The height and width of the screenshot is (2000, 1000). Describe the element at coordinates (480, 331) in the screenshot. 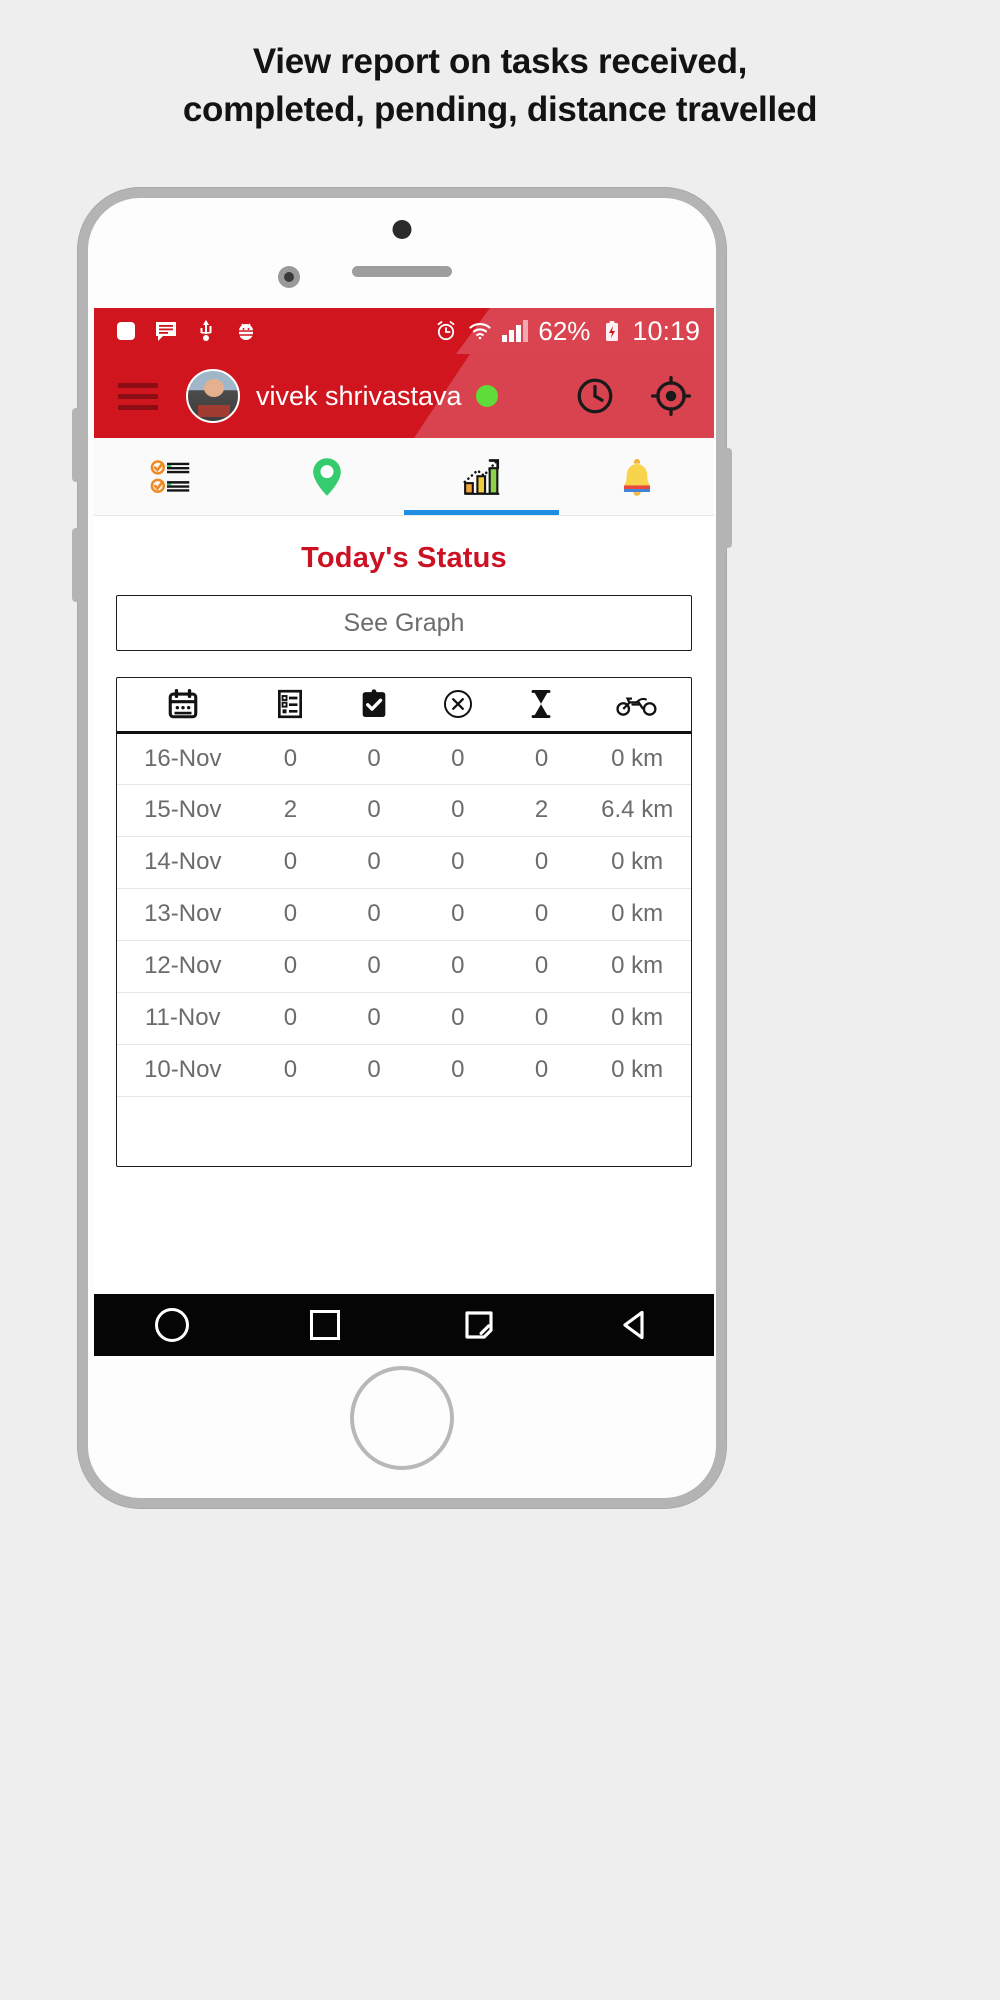

I see `wifi-icon` at that location.